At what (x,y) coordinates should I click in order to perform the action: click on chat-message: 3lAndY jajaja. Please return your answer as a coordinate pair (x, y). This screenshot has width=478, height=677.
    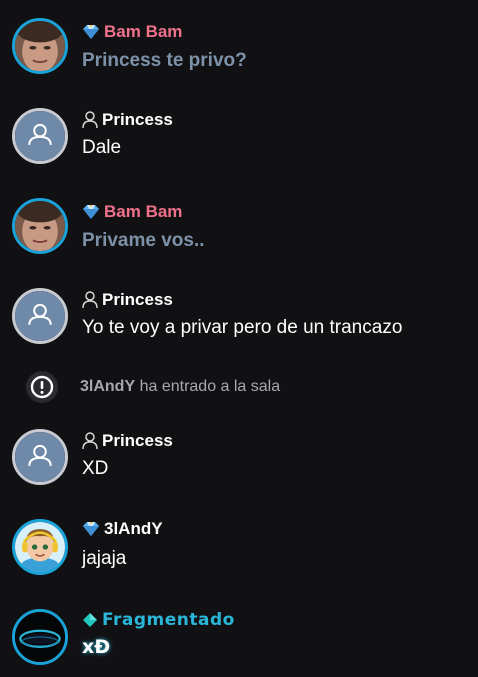
    Looking at the image, I should click on (239, 548).